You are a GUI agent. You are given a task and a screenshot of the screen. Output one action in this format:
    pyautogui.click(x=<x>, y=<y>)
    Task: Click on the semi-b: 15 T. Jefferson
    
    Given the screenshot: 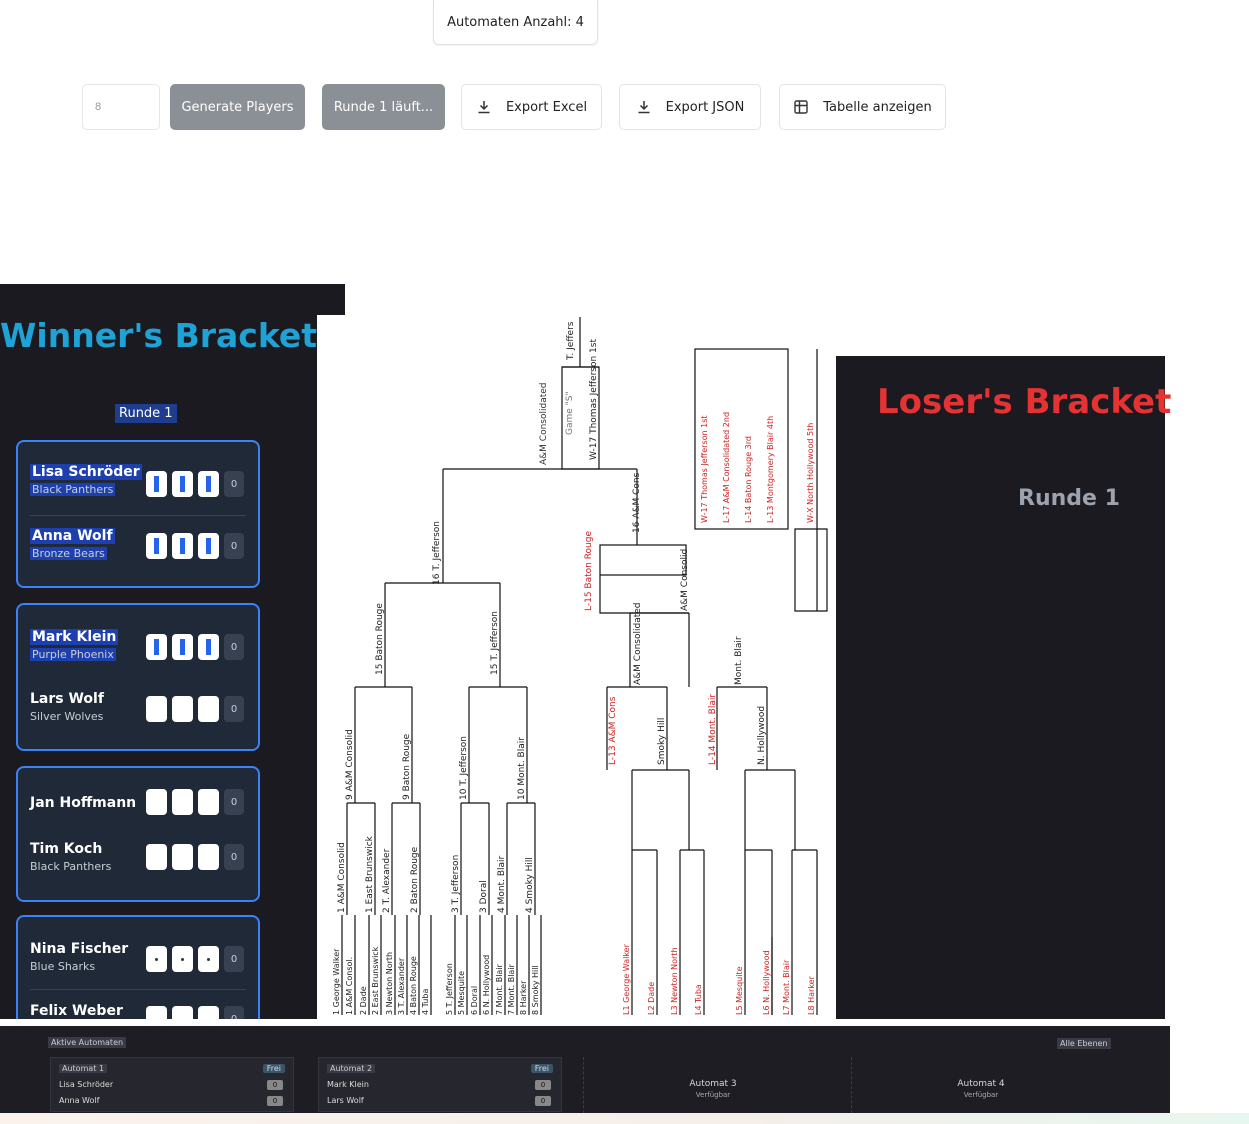 What is the action you would take?
    pyautogui.click(x=495, y=643)
    